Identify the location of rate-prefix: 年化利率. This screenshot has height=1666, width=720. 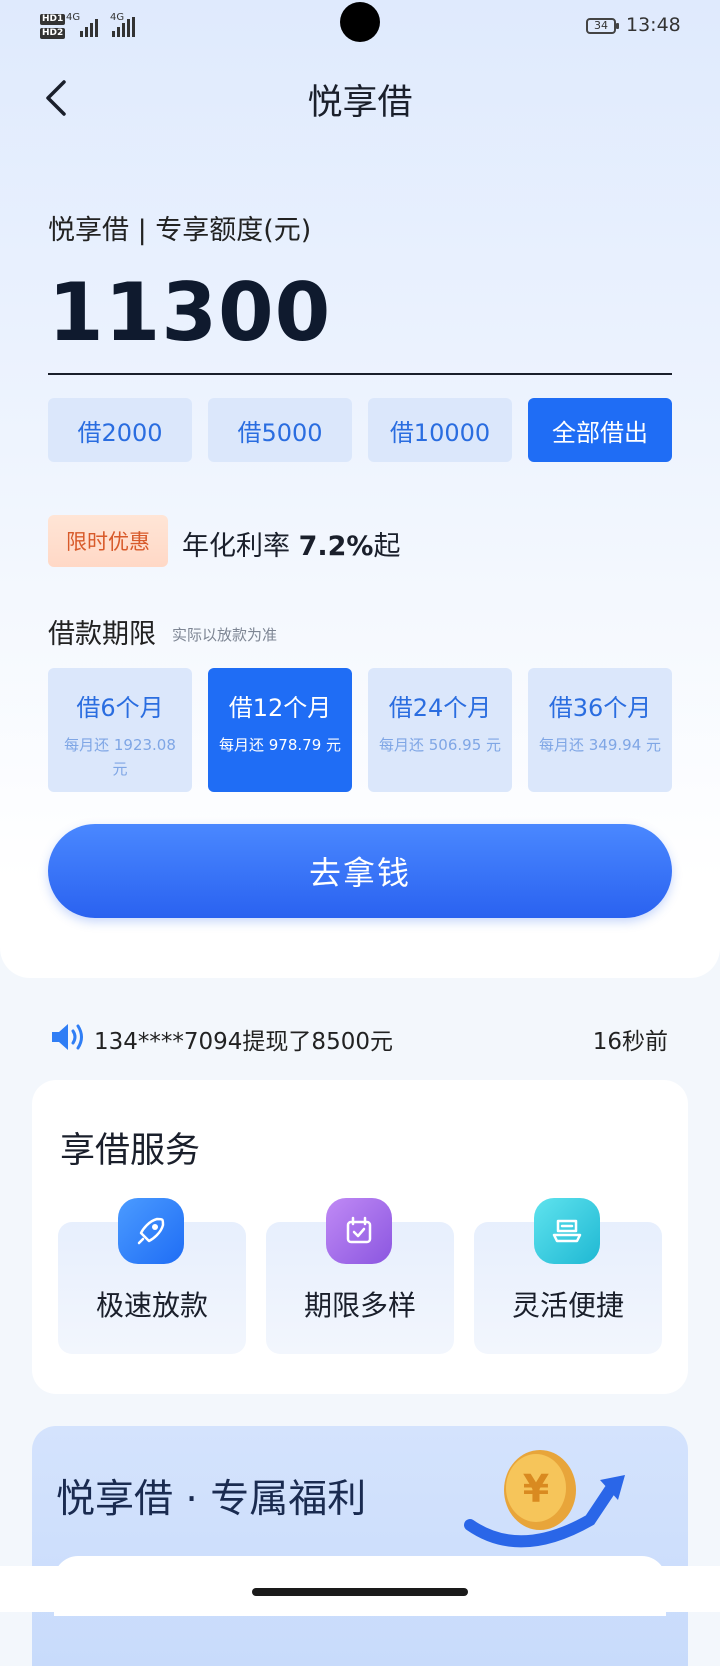
(240, 546).